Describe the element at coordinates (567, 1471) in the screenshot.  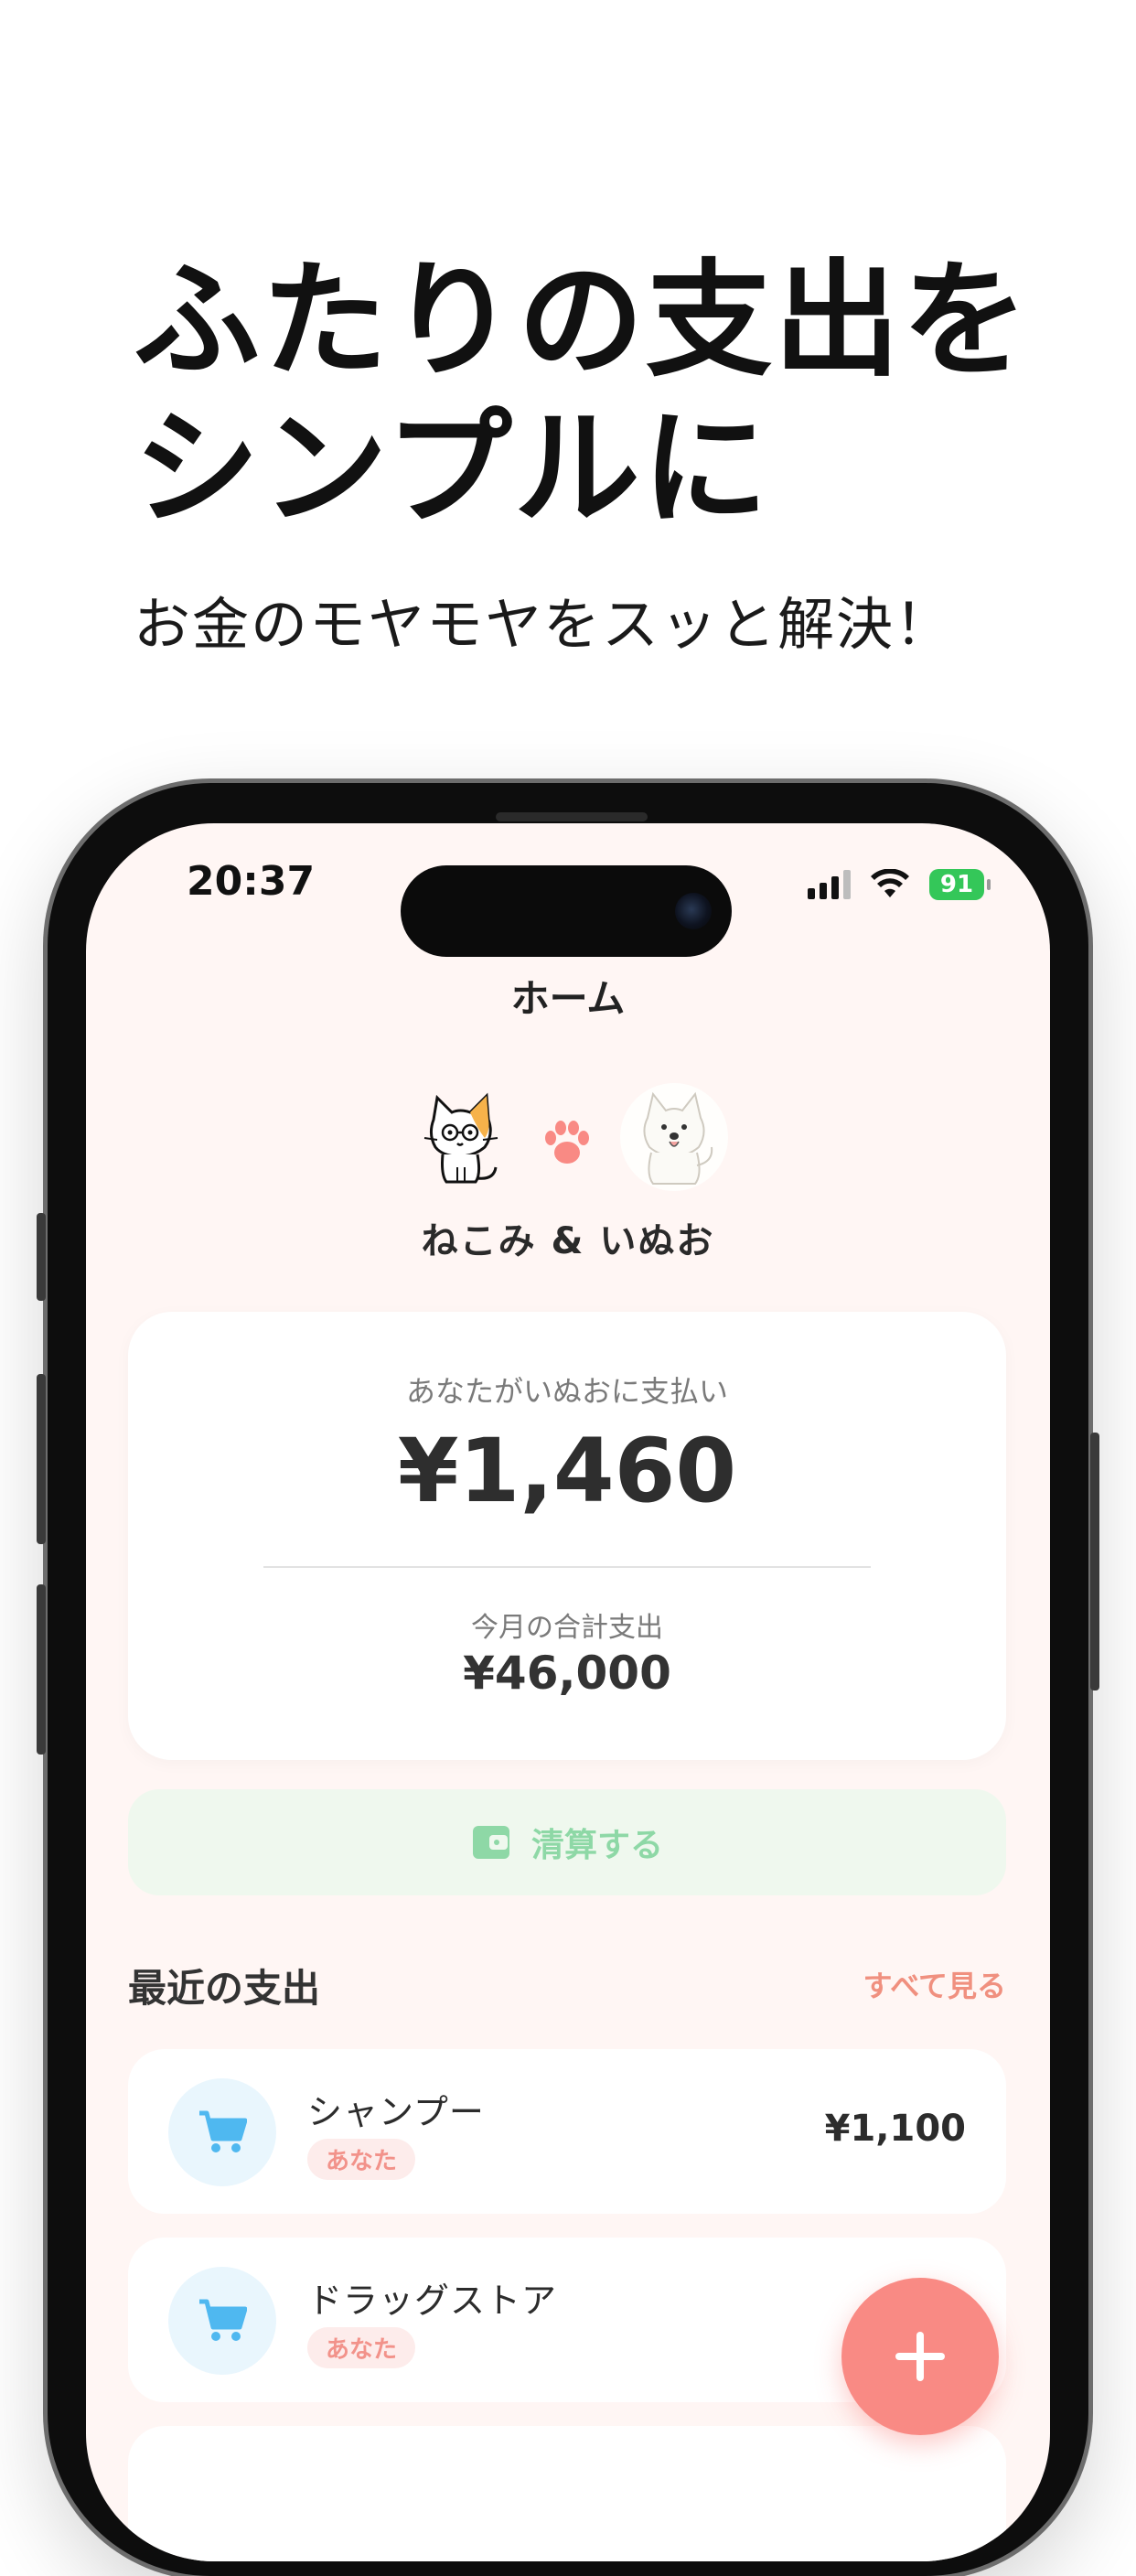
I see `balance-amount: ¥1,460` at that location.